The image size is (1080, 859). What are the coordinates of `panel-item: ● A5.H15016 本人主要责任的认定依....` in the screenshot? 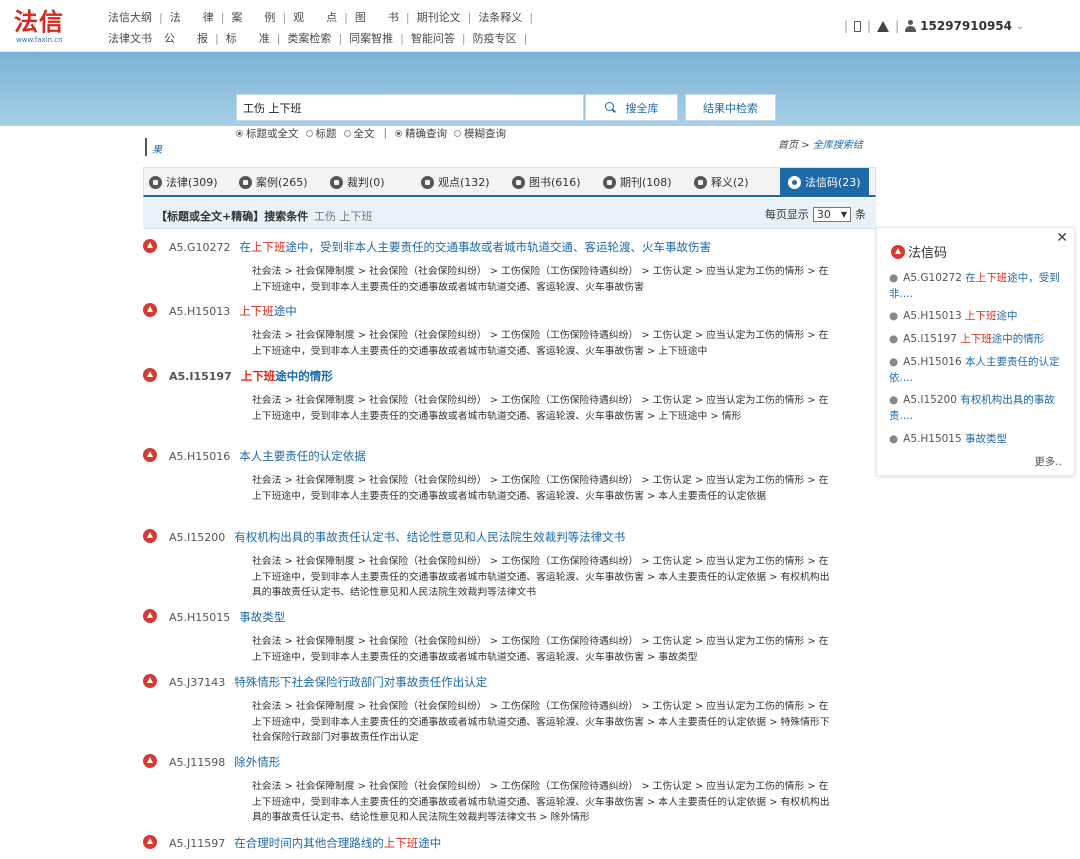 It's located at (981, 370).